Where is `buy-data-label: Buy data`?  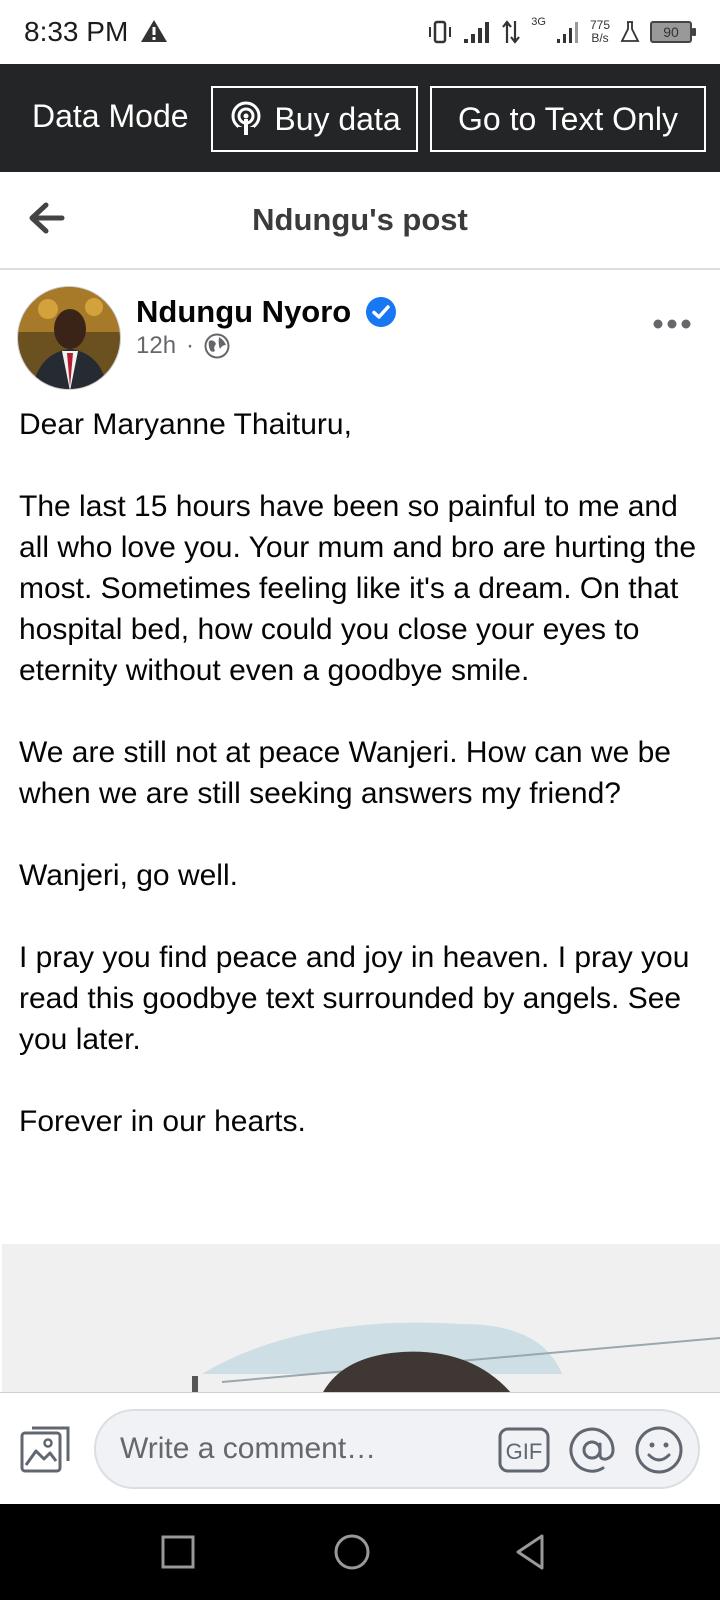 buy-data-label: Buy data is located at coordinates (337, 118).